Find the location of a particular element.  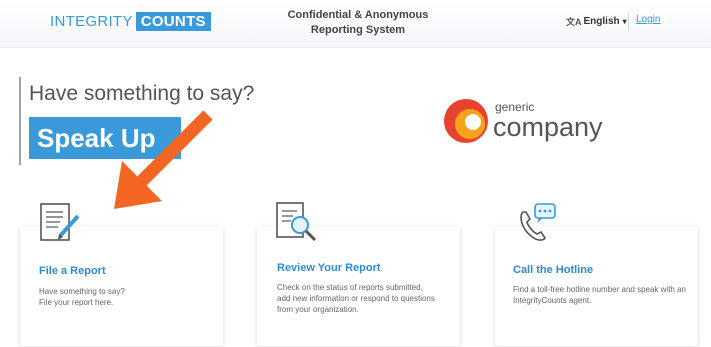

call-hotline-title: Call the Hotline is located at coordinates (553, 270).